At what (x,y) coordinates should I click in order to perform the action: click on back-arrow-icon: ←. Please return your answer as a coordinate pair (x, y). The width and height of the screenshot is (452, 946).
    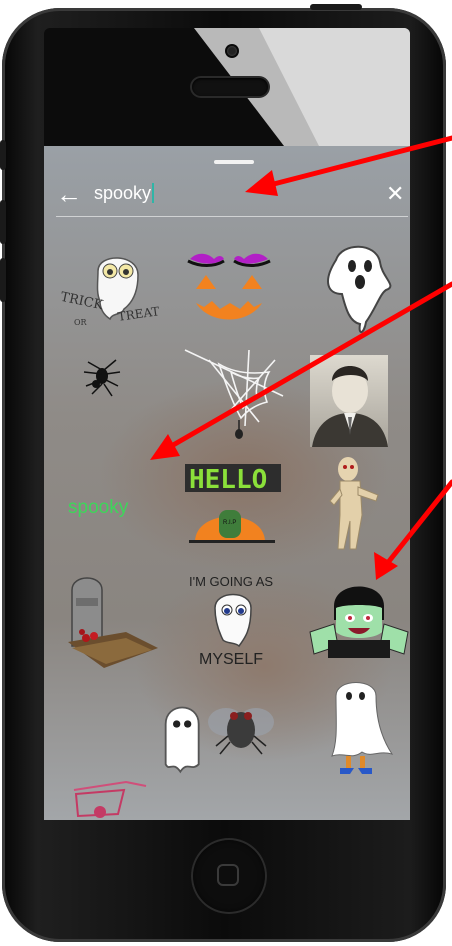
    Looking at the image, I should click on (70, 194).